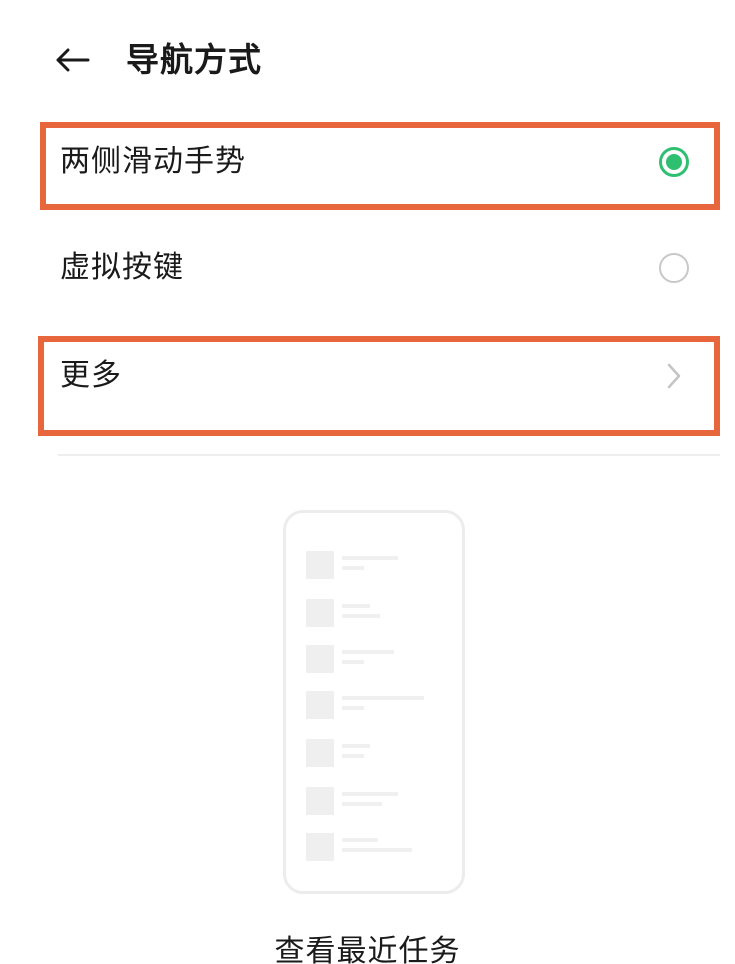 This screenshot has height=964, width=735. I want to click on radio-selected-icon, so click(674, 162).